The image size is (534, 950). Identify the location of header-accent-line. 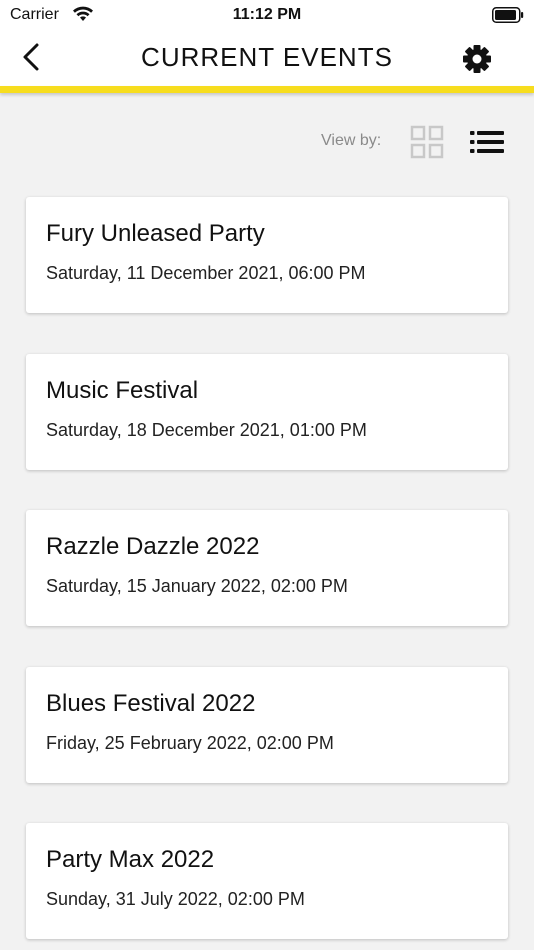
(267, 89).